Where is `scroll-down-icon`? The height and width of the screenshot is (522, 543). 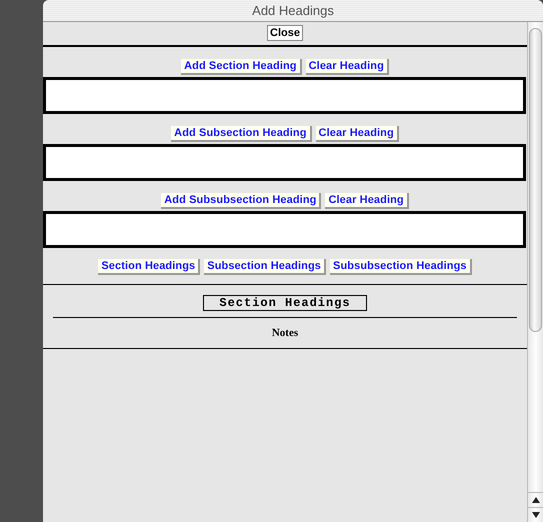
scroll-down-icon is located at coordinates (536, 515).